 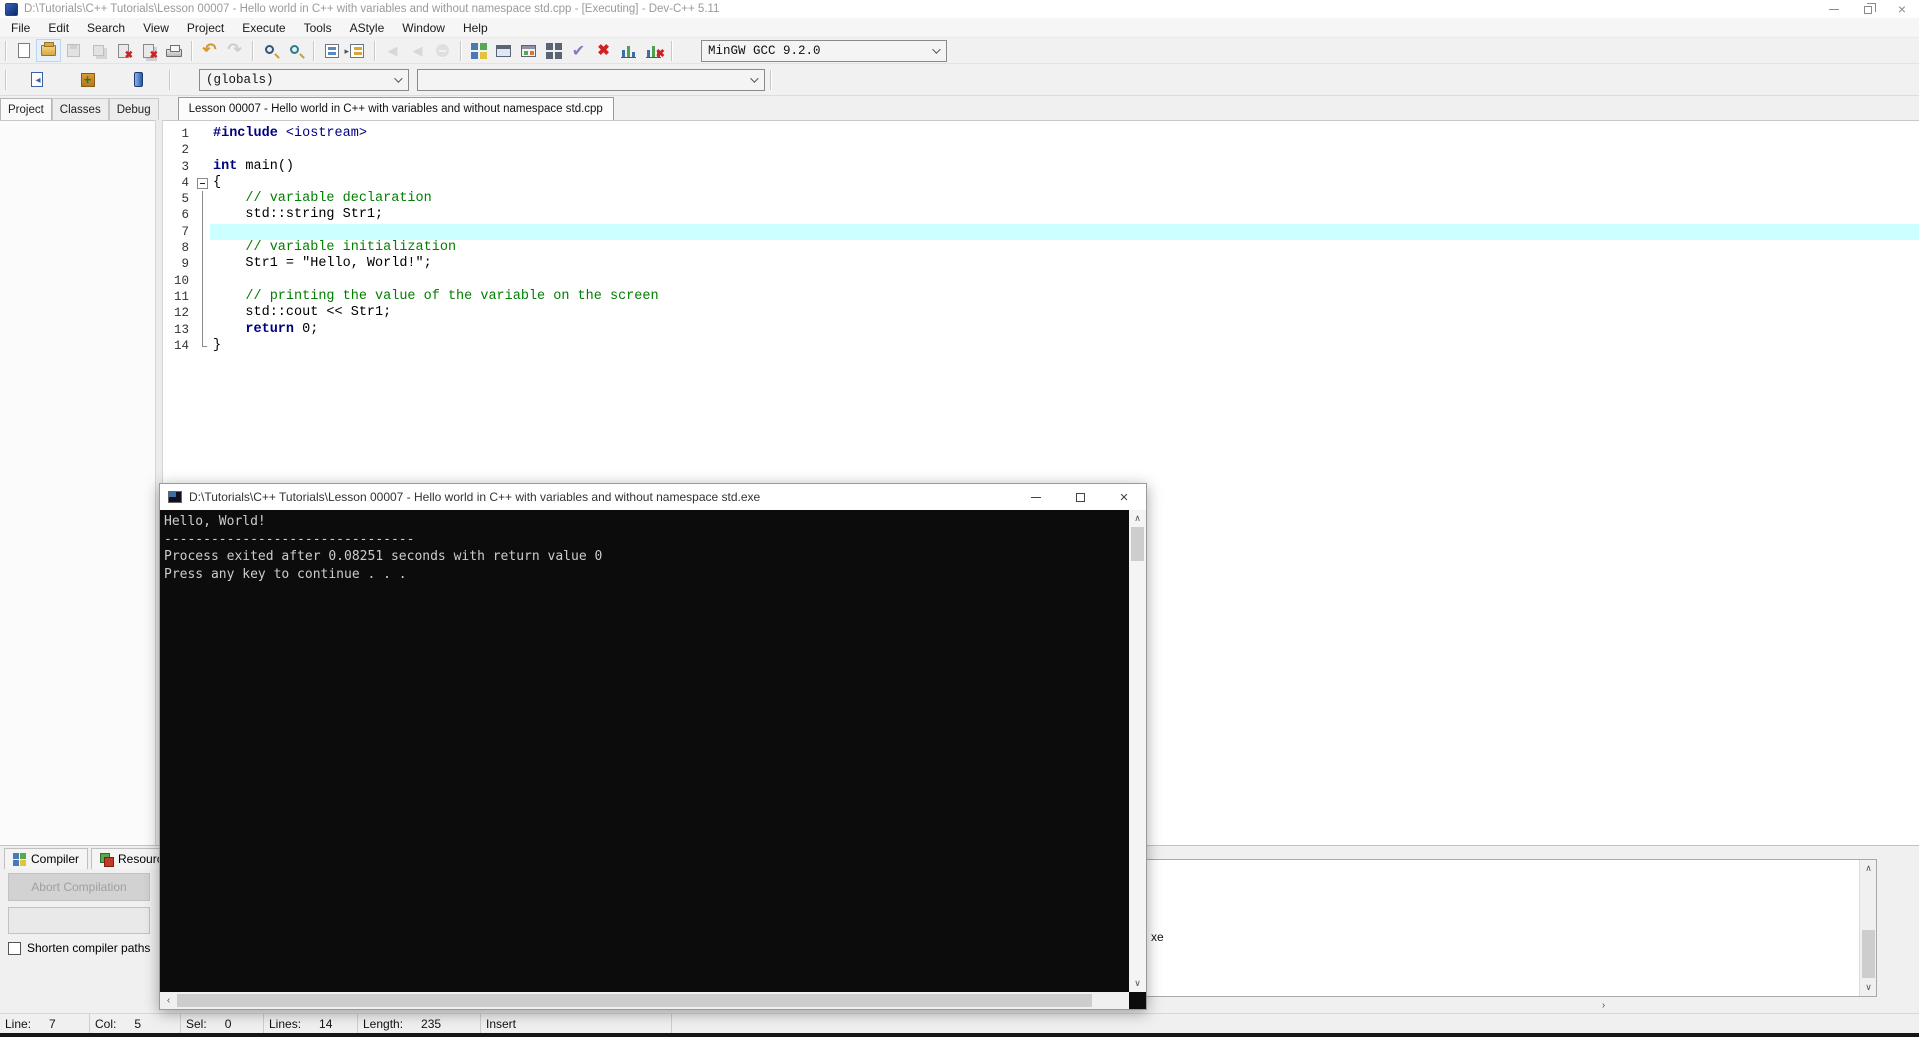 What do you see at coordinates (205, 28) in the screenshot?
I see `menu-project: Project` at bounding box center [205, 28].